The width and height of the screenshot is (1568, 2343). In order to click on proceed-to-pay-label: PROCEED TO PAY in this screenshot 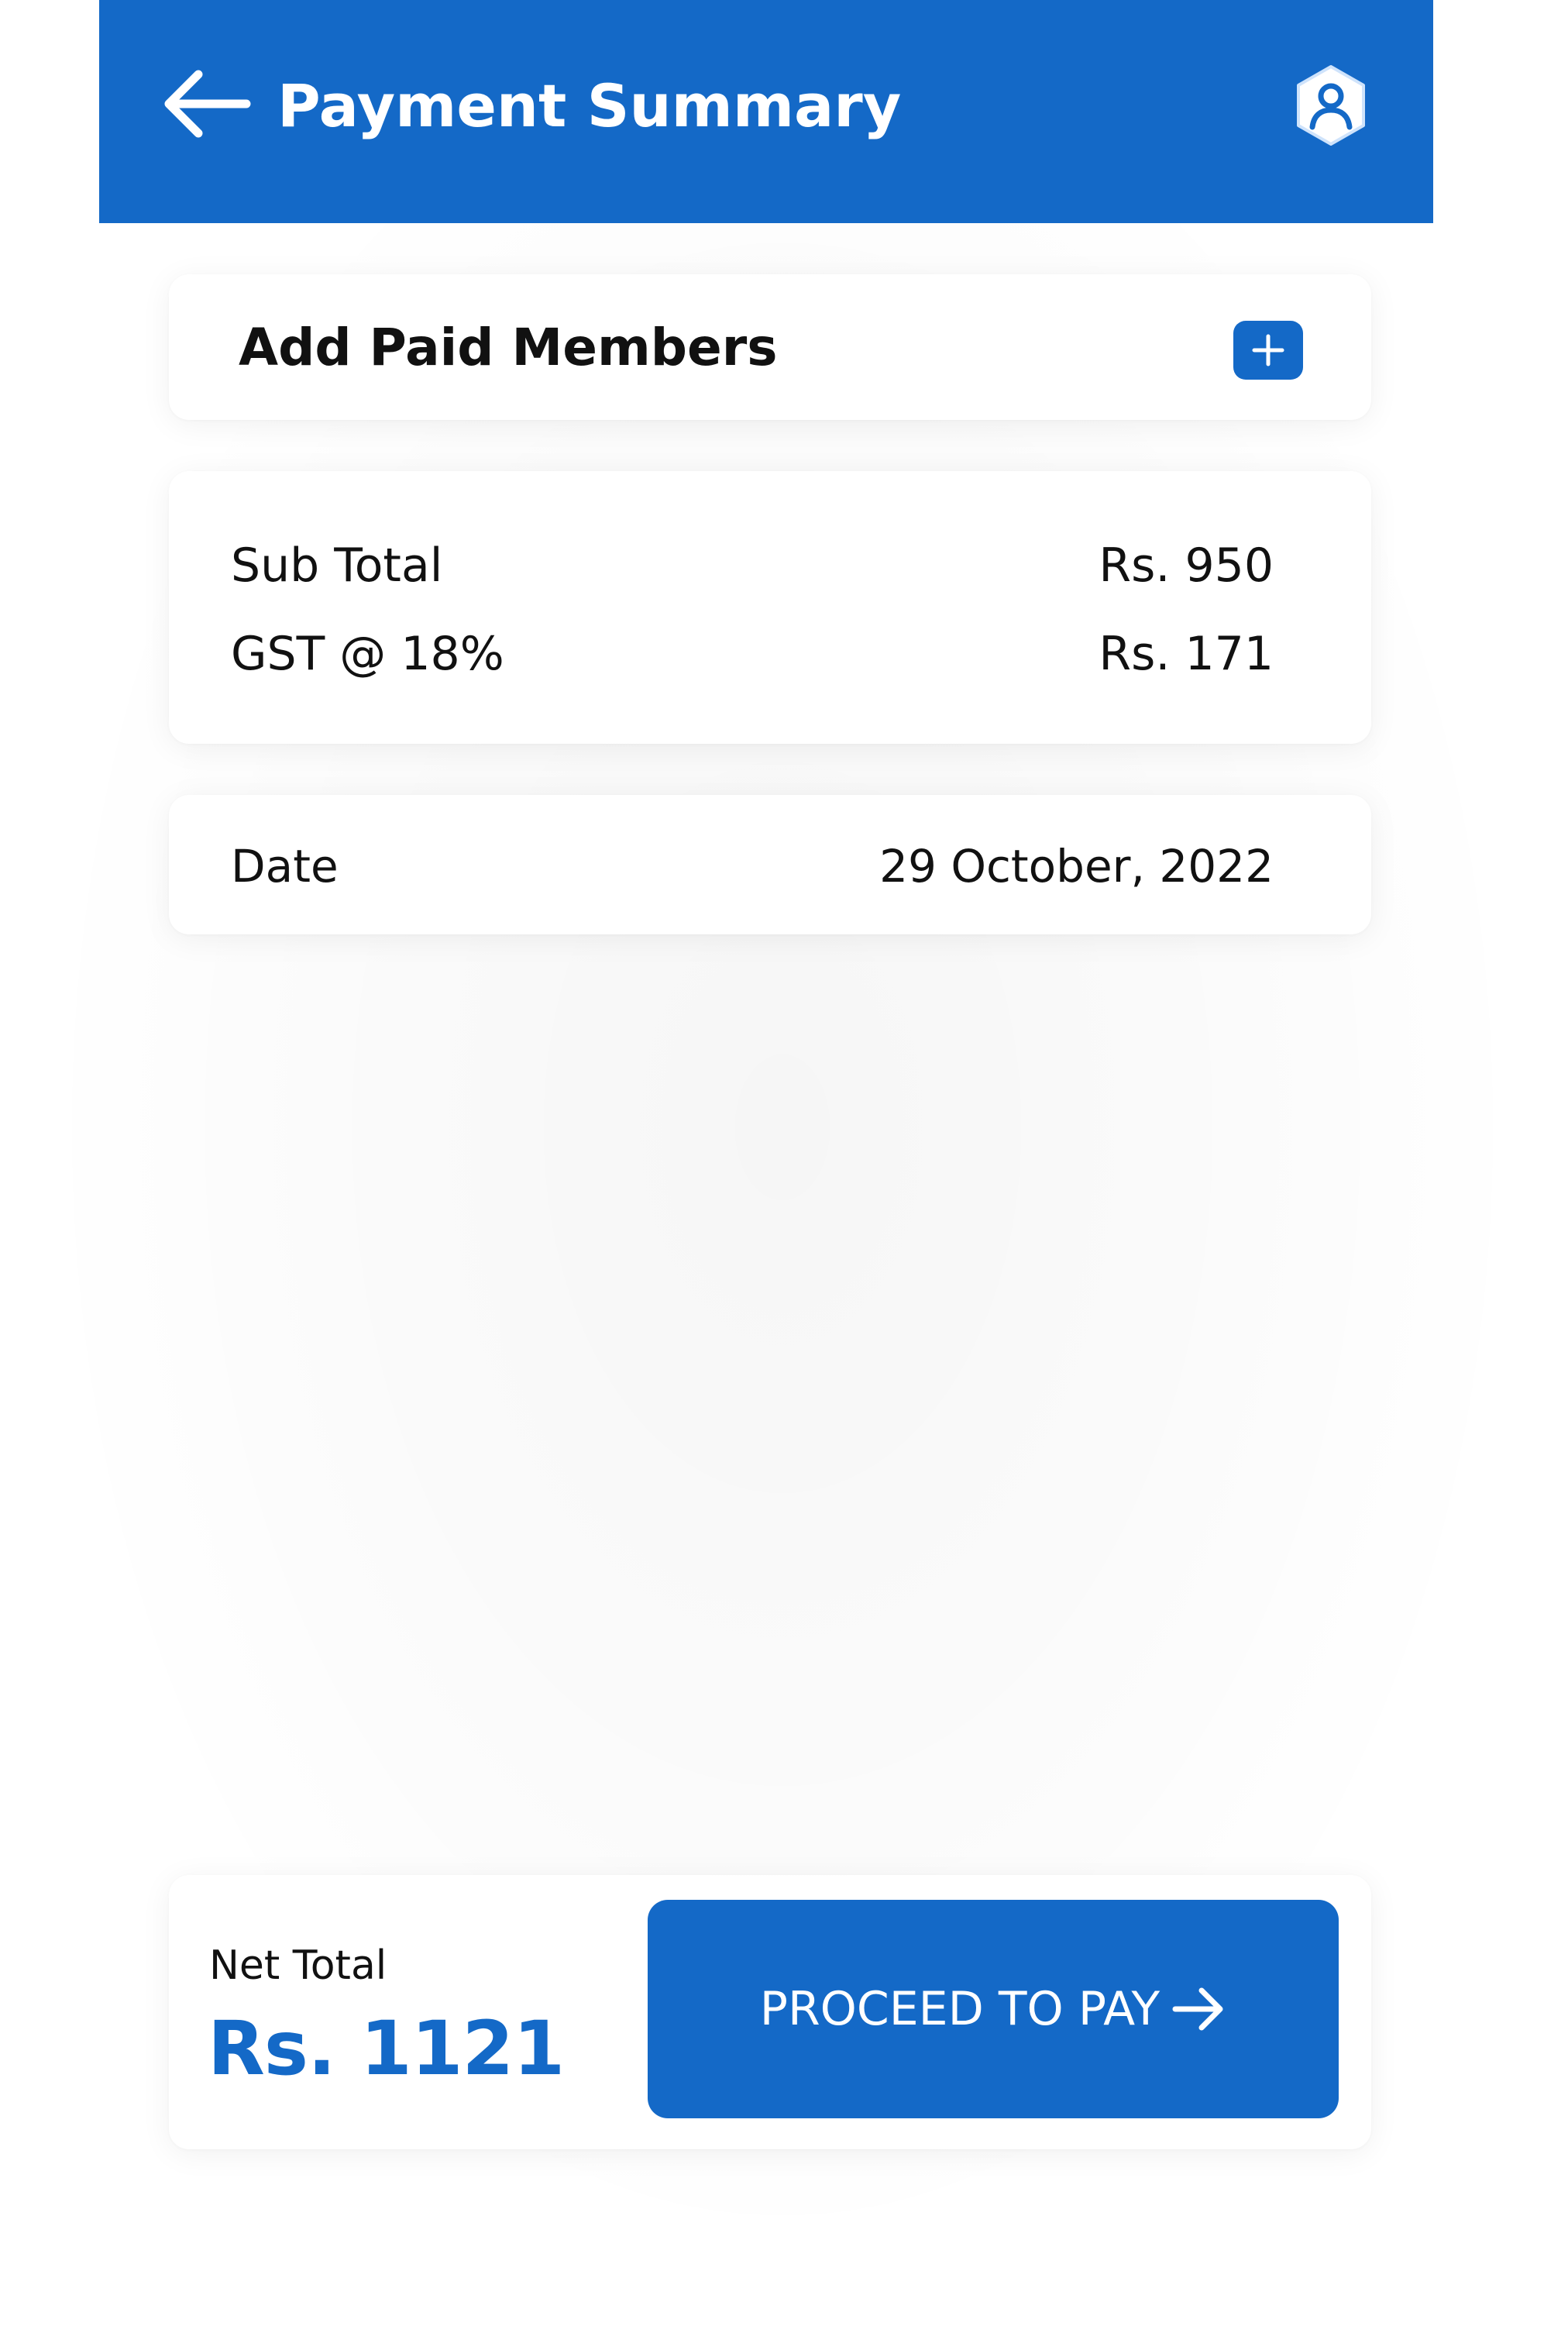, I will do `click(960, 2009)`.